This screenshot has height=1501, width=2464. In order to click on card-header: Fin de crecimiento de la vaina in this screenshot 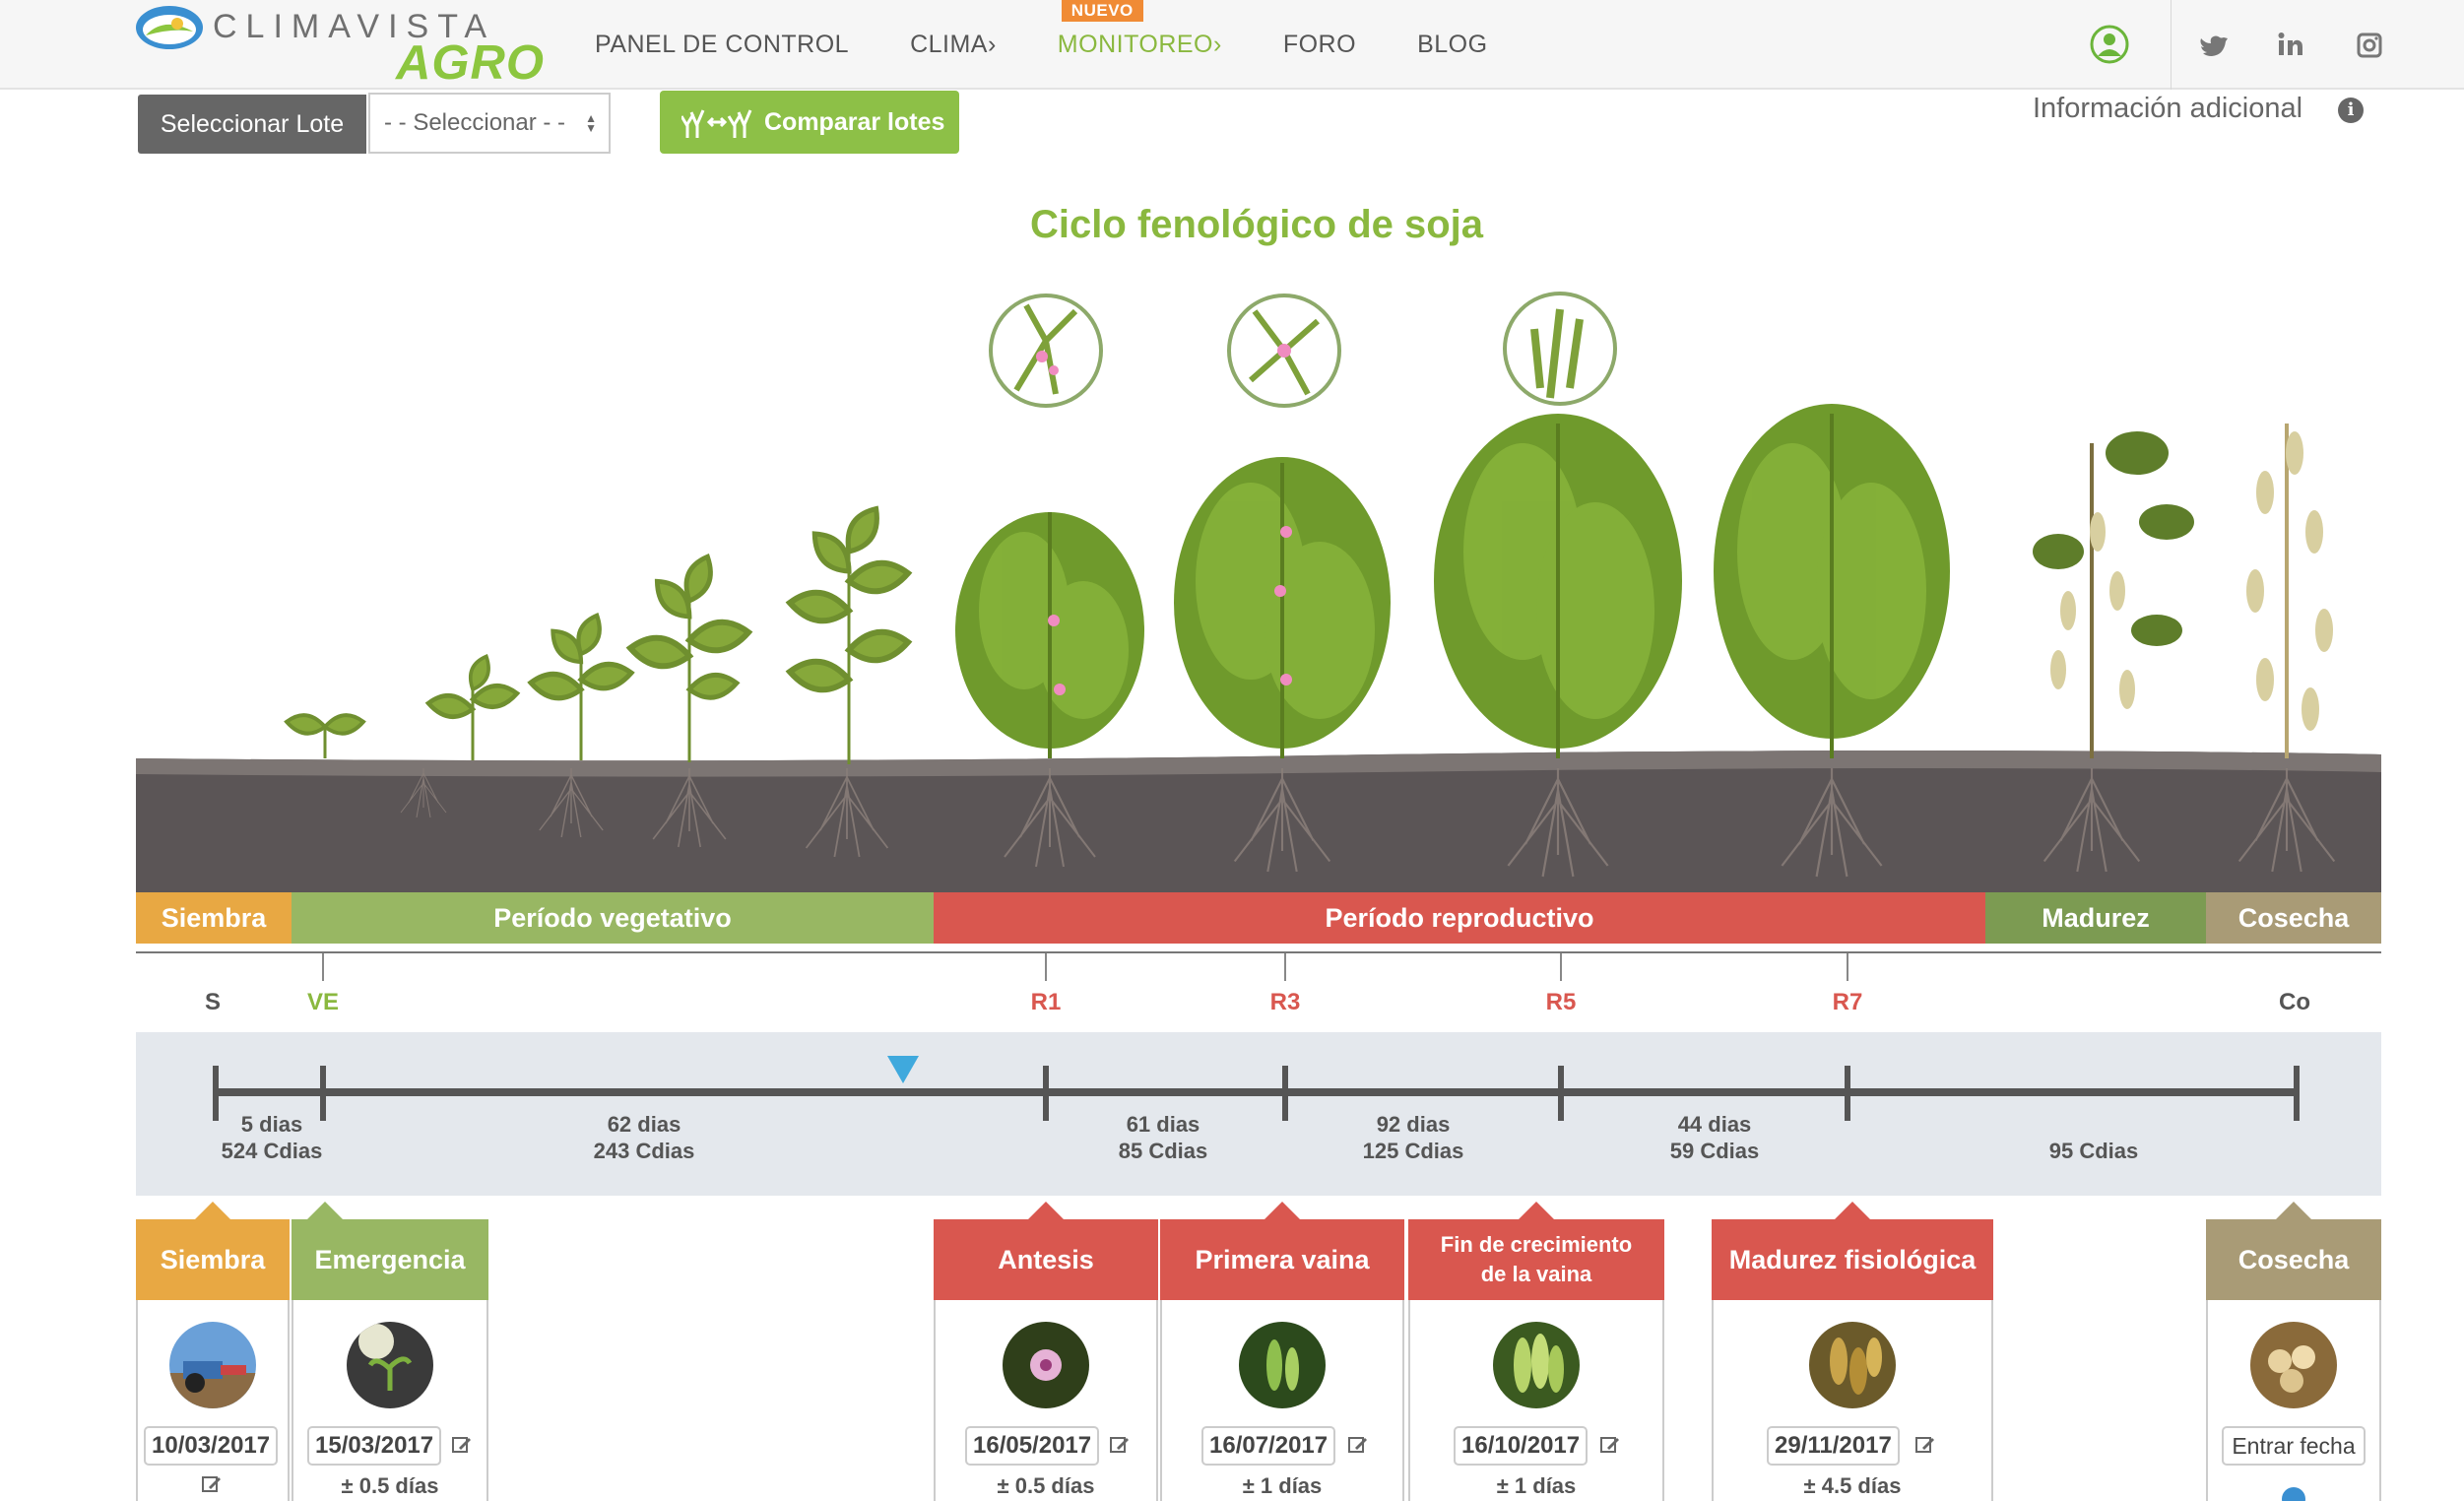, I will do `click(1536, 1251)`.